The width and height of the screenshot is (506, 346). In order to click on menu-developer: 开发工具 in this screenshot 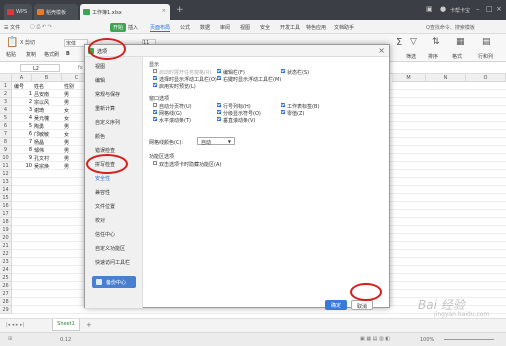, I will do `click(290, 27)`.